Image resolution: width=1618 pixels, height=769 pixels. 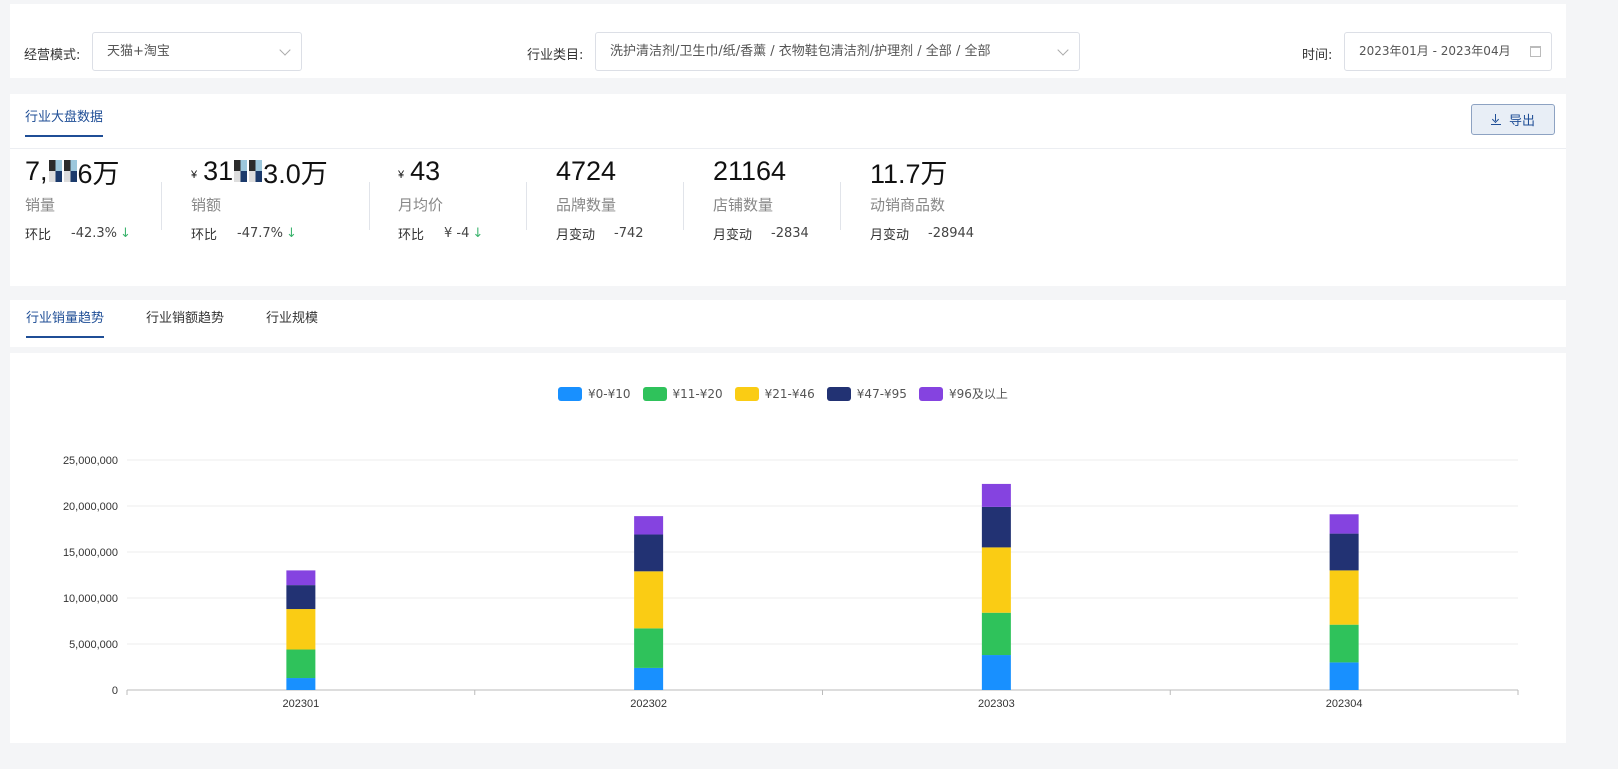 I want to click on kpi-value: ¥ 43, so click(x=440, y=171).